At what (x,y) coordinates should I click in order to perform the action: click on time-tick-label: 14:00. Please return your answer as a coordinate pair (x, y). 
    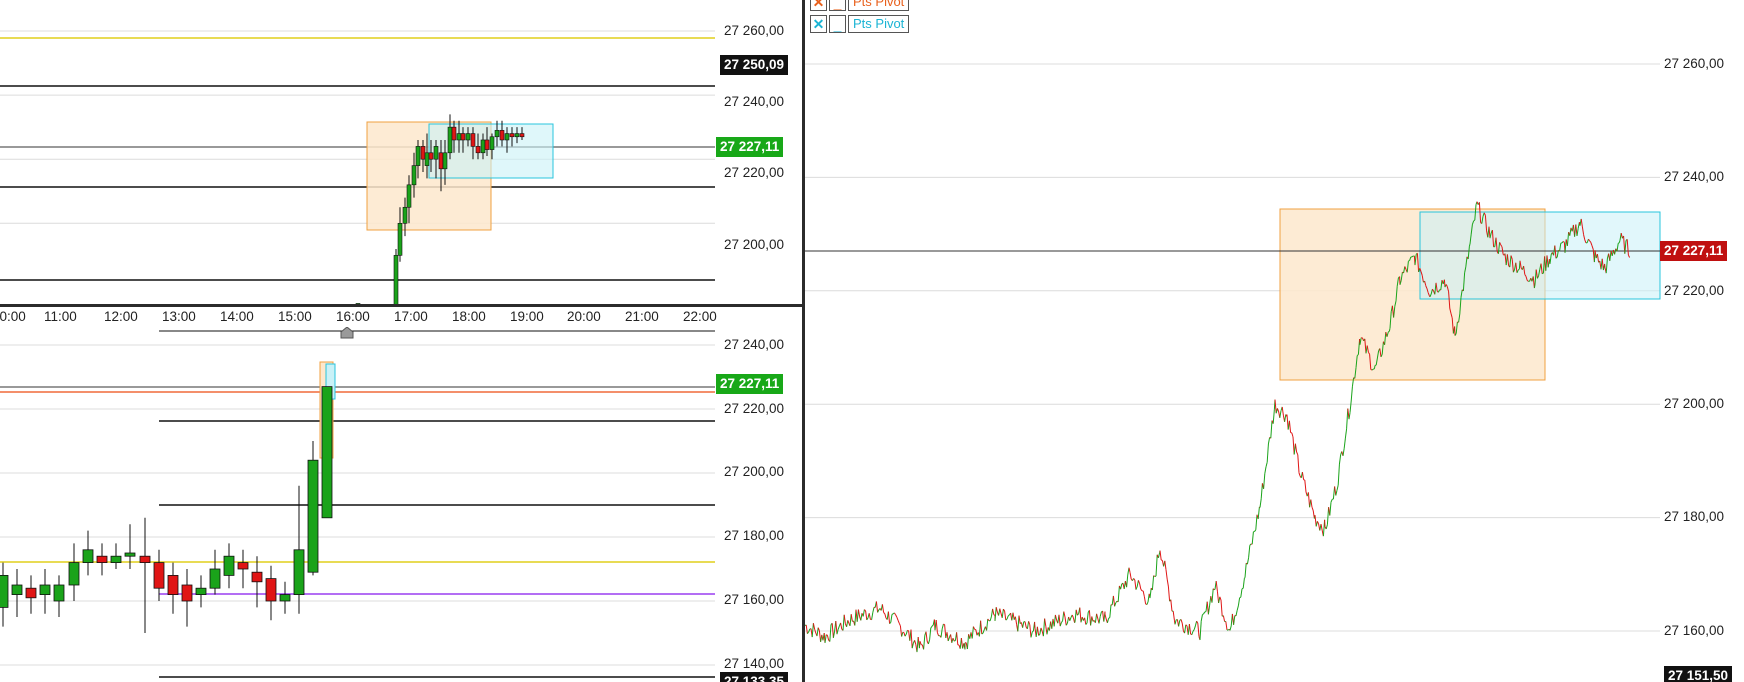
    Looking at the image, I should click on (237, 316).